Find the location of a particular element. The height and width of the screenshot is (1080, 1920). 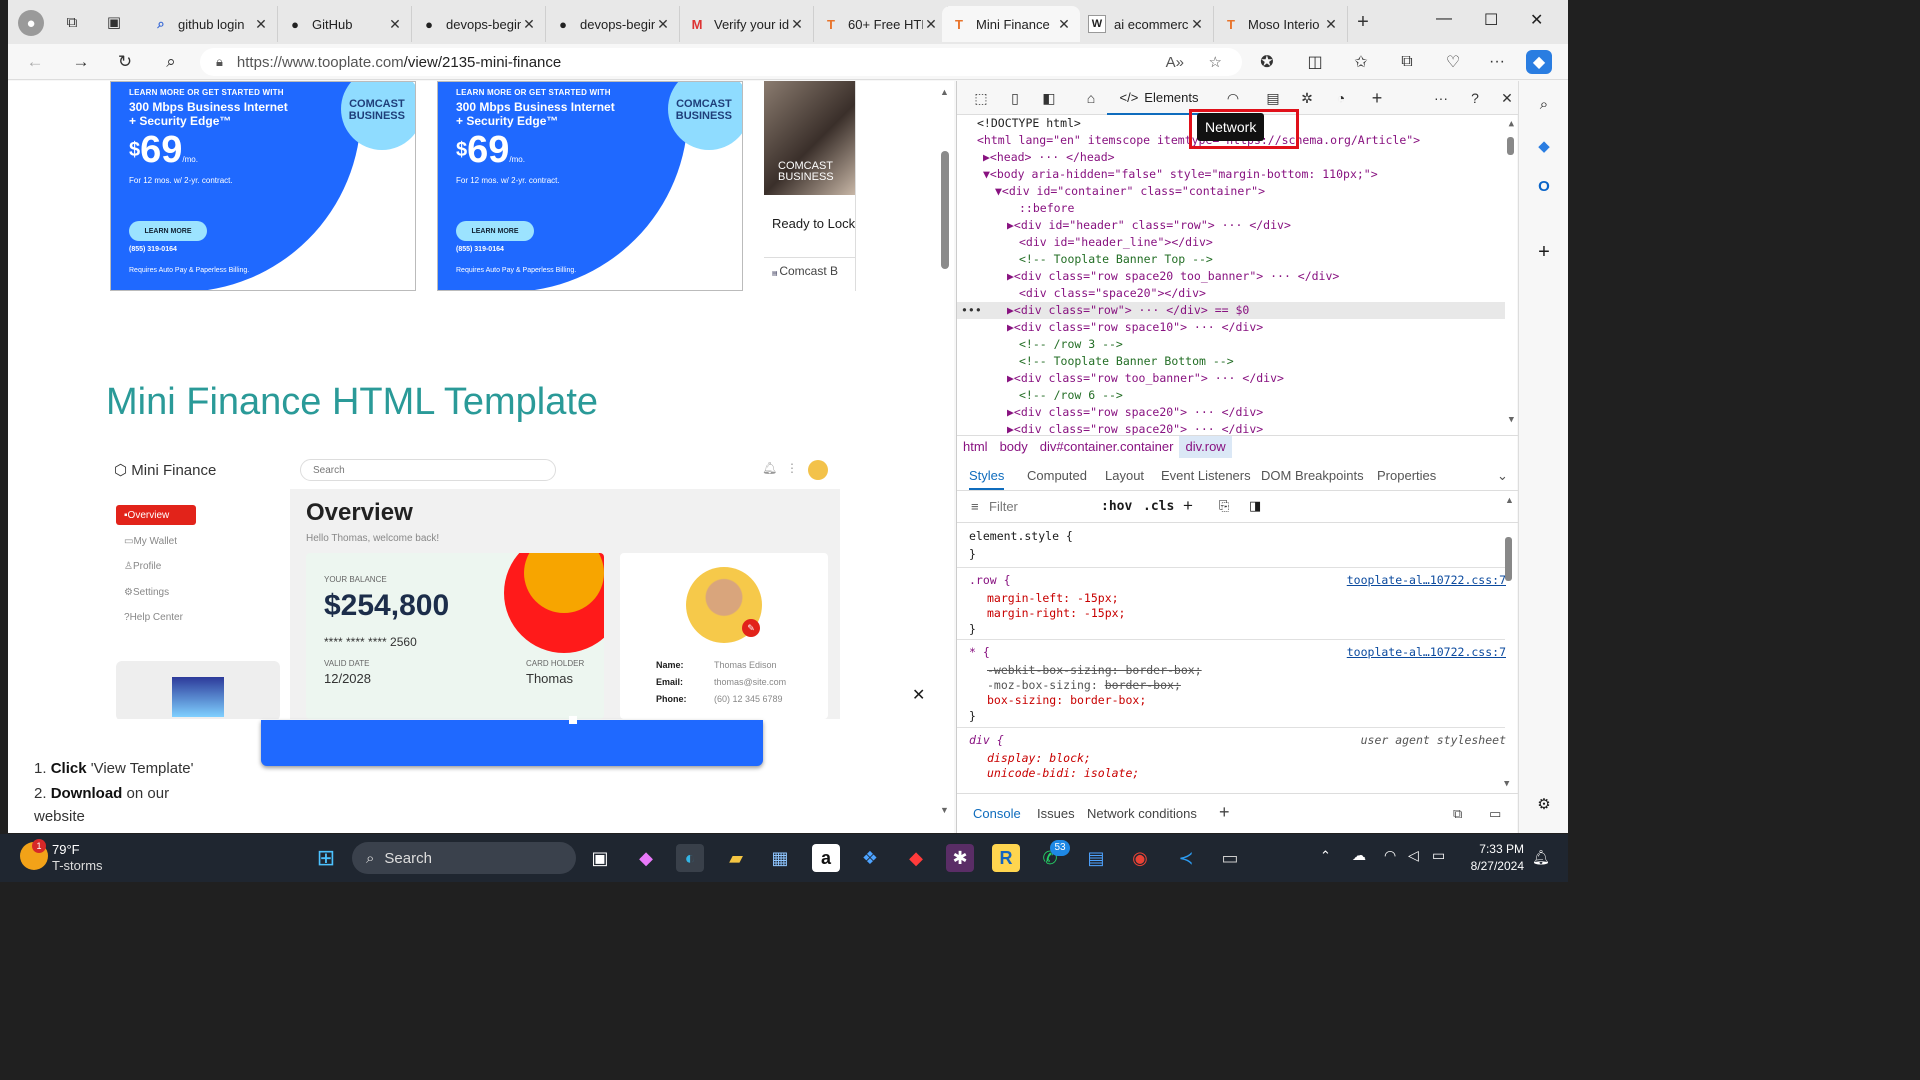

shopping-tag-icon: ◆ is located at coordinates (1544, 146).